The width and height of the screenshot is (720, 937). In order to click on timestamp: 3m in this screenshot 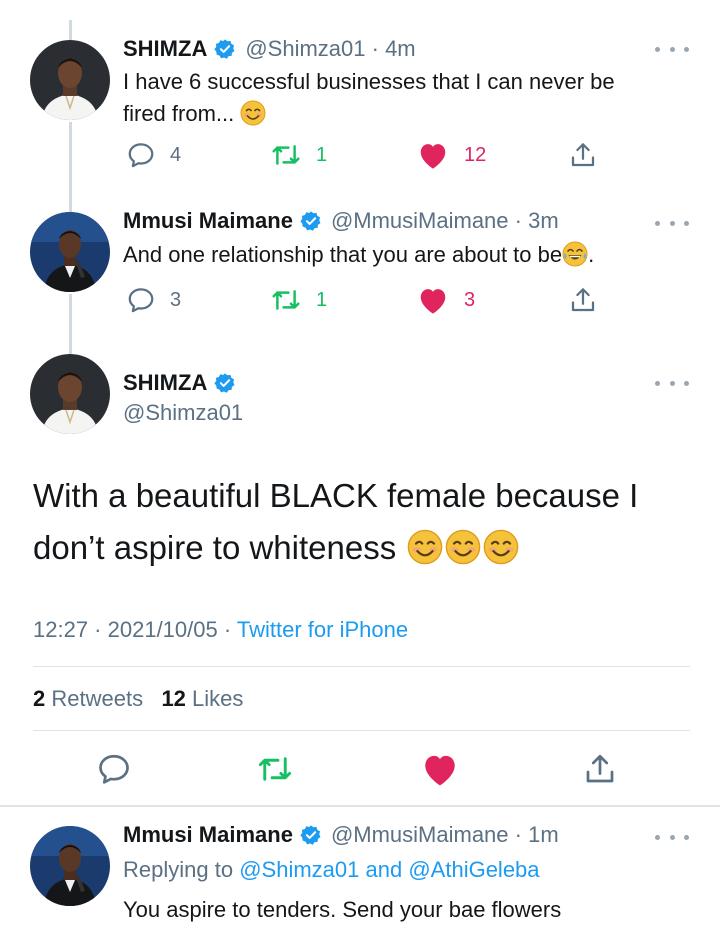, I will do `click(543, 221)`.